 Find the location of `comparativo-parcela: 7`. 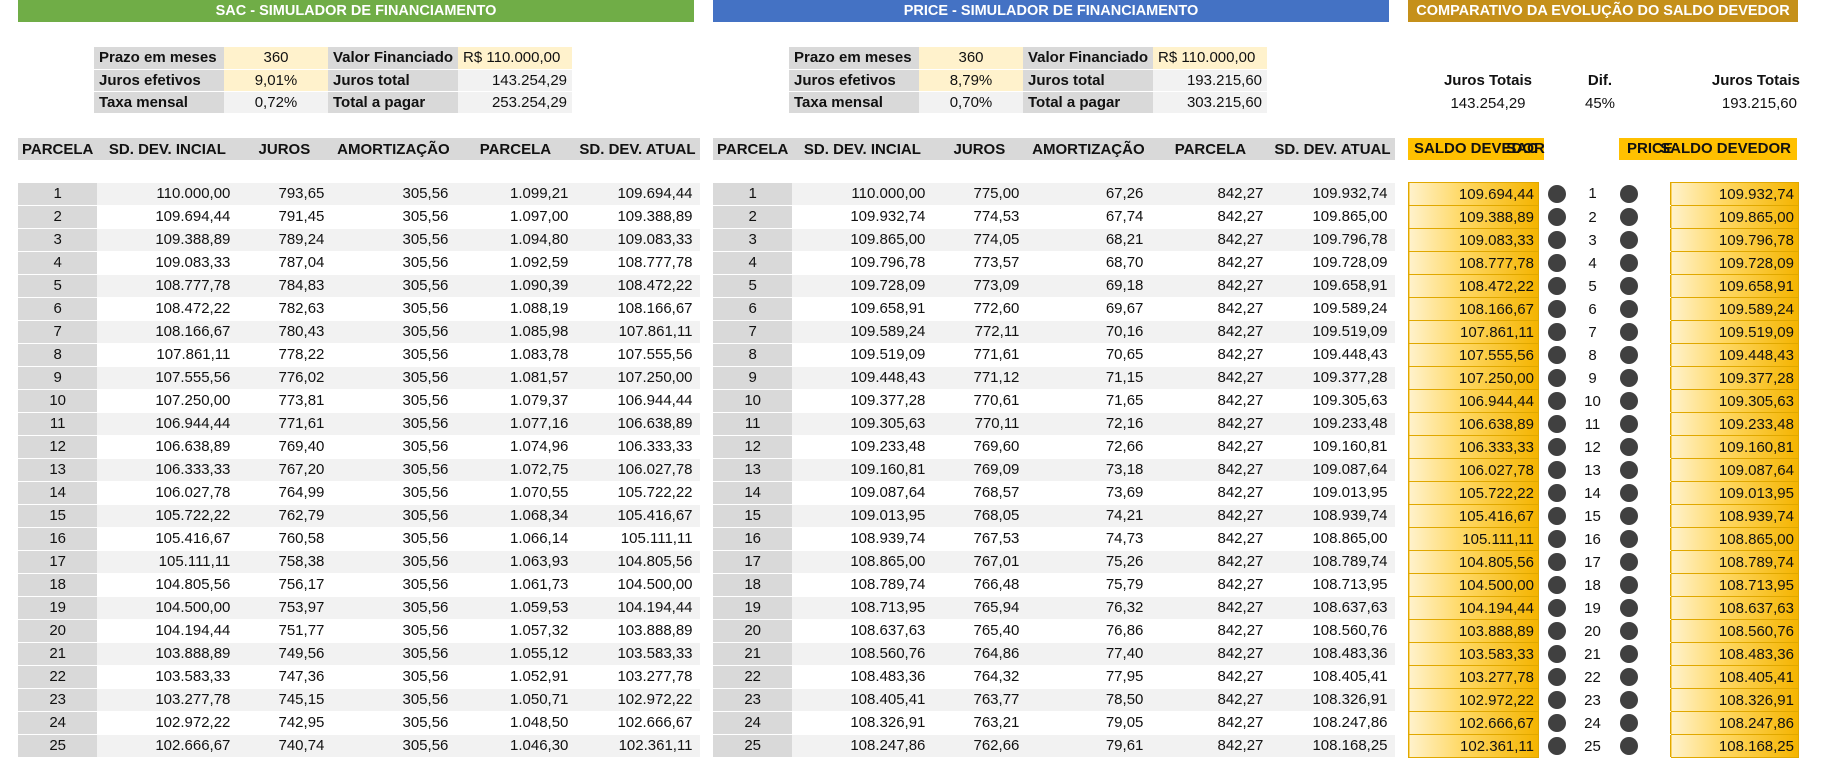

comparativo-parcela: 7 is located at coordinates (1592, 332).